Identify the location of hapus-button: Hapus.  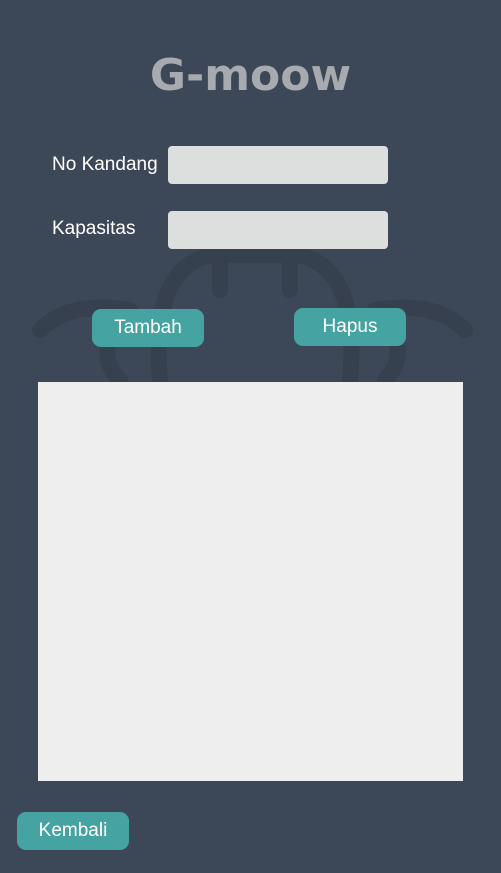
(350, 327).